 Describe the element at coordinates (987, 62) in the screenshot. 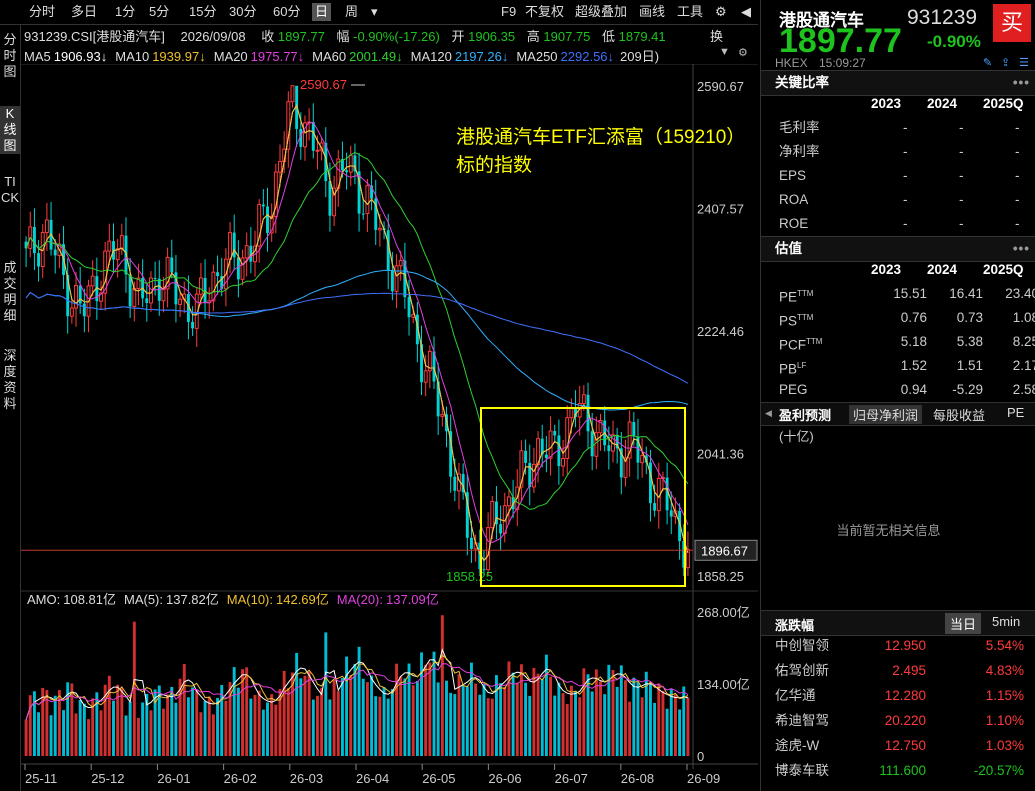

I see `edit-icon: ✎` at that location.